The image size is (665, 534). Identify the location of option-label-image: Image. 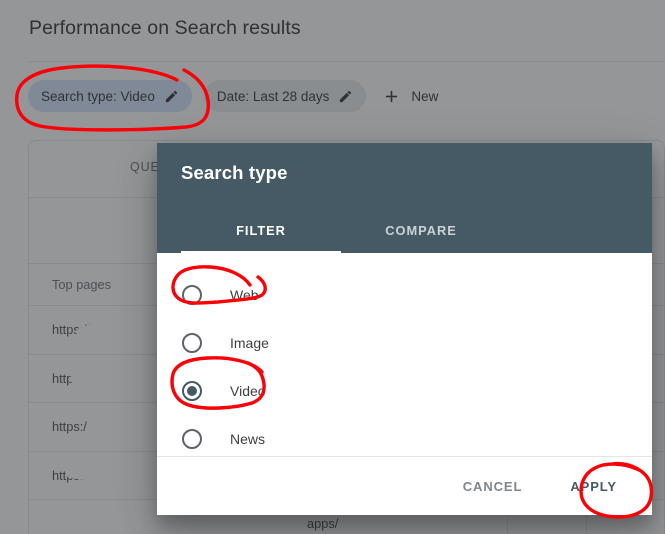
(249, 343).